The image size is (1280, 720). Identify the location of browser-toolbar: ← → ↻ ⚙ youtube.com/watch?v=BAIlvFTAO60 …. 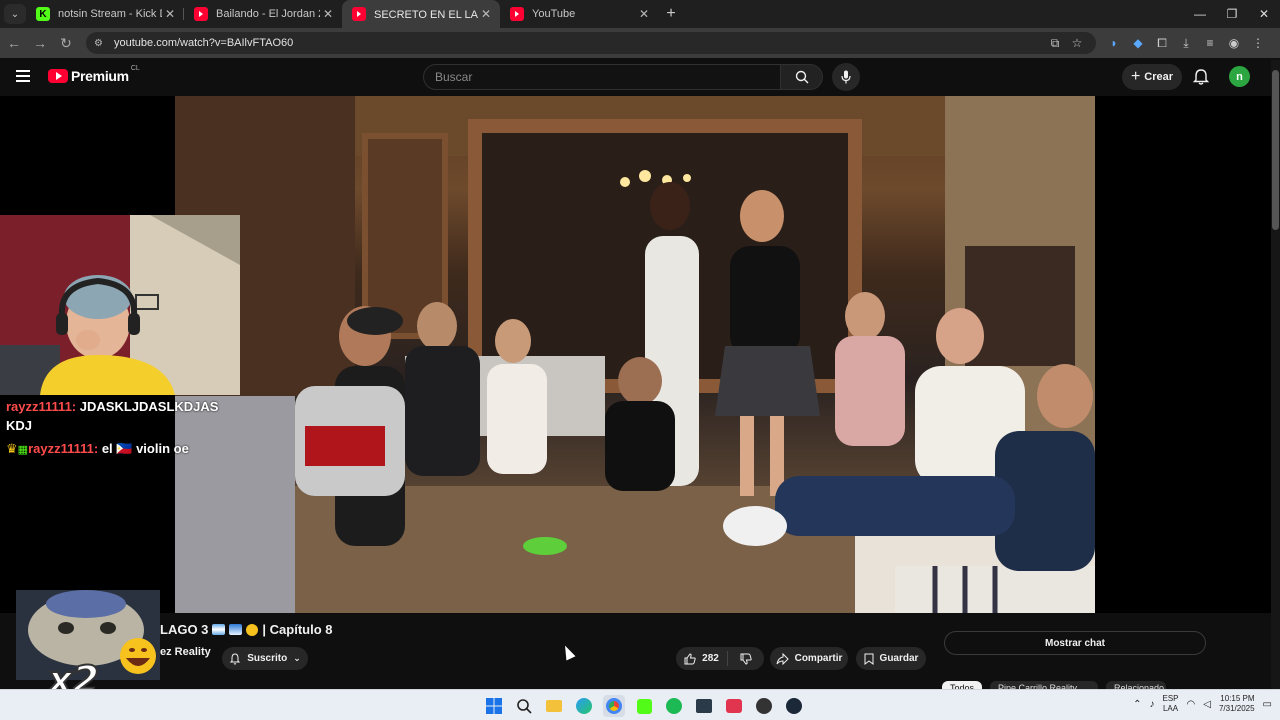
(640, 43).